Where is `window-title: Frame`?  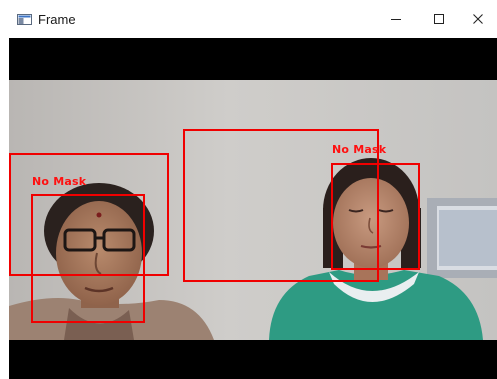 window-title: Frame is located at coordinates (57, 19).